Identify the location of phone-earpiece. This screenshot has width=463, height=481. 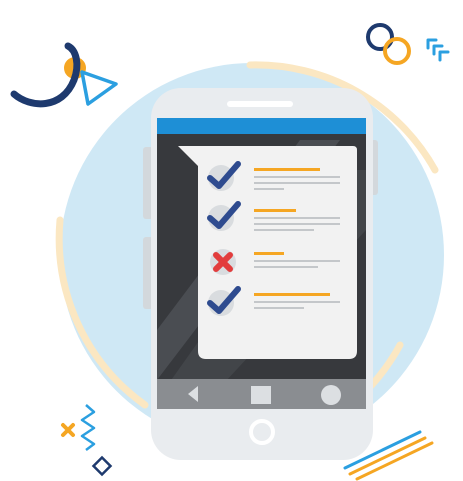
(260, 104).